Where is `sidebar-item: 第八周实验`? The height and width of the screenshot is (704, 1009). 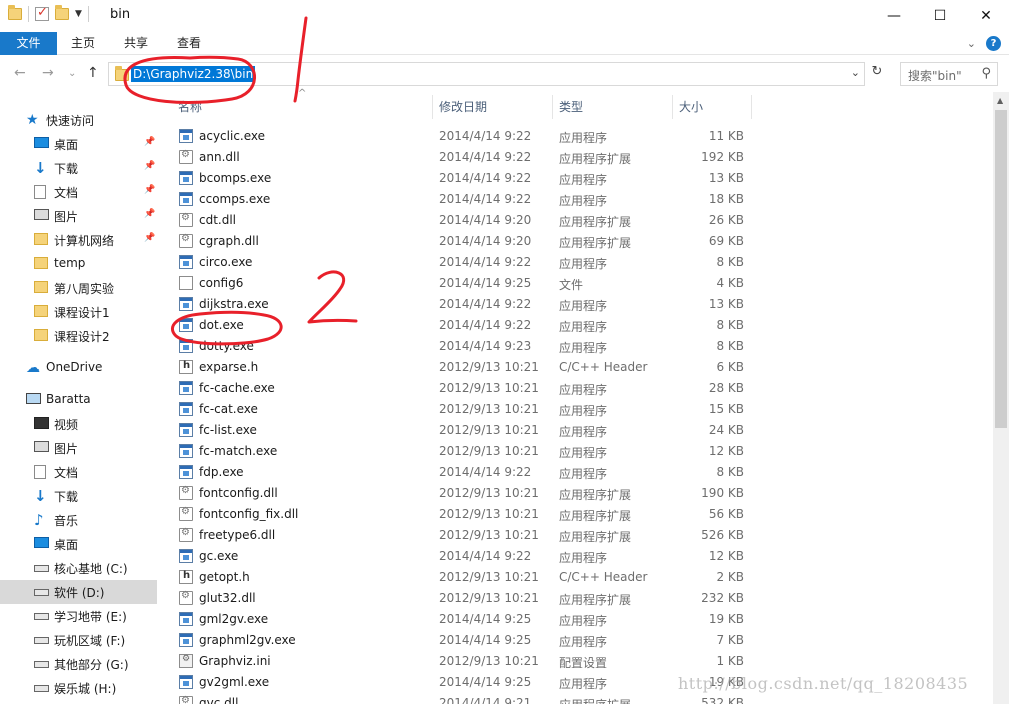 sidebar-item: 第八周实验 is located at coordinates (78, 288).